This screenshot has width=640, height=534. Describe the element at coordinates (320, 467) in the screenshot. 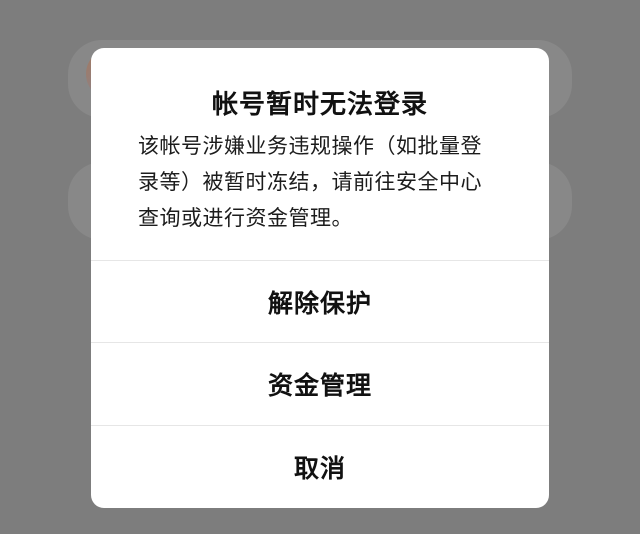

I see `cancel-button: 取消` at that location.